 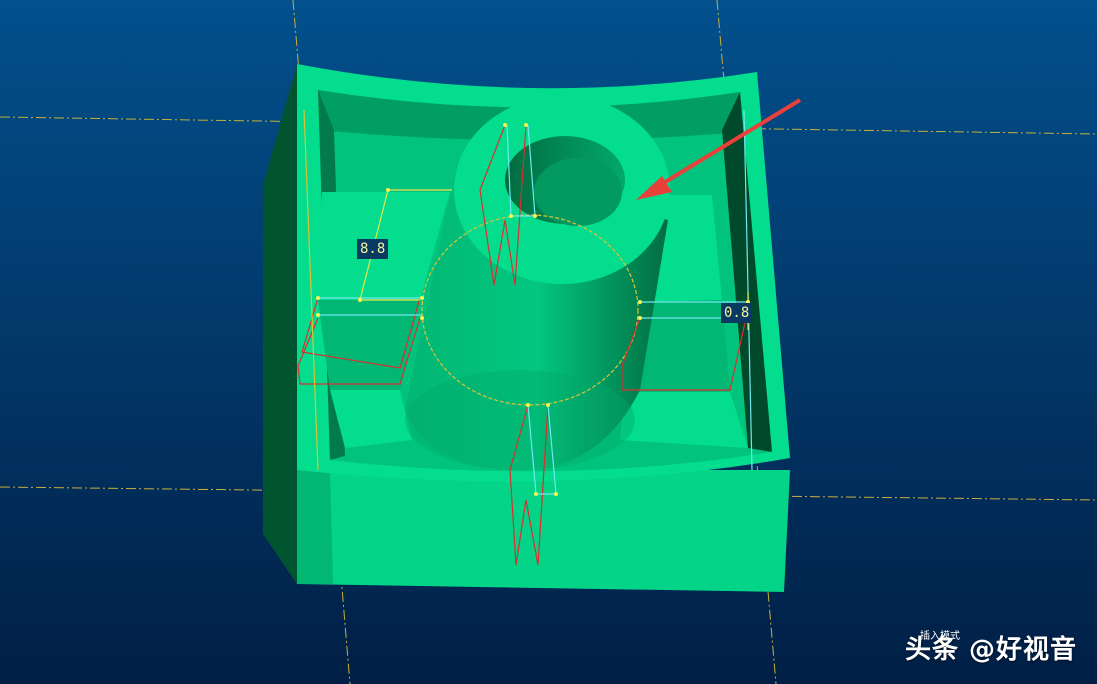 I want to click on cylinder-base-shadow, so click(x=520, y=420).